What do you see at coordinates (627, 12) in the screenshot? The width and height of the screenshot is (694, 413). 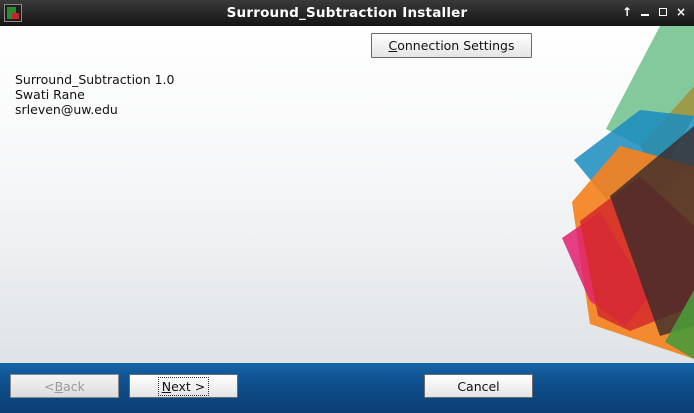 I see `pin-icon: ↑` at bounding box center [627, 12].